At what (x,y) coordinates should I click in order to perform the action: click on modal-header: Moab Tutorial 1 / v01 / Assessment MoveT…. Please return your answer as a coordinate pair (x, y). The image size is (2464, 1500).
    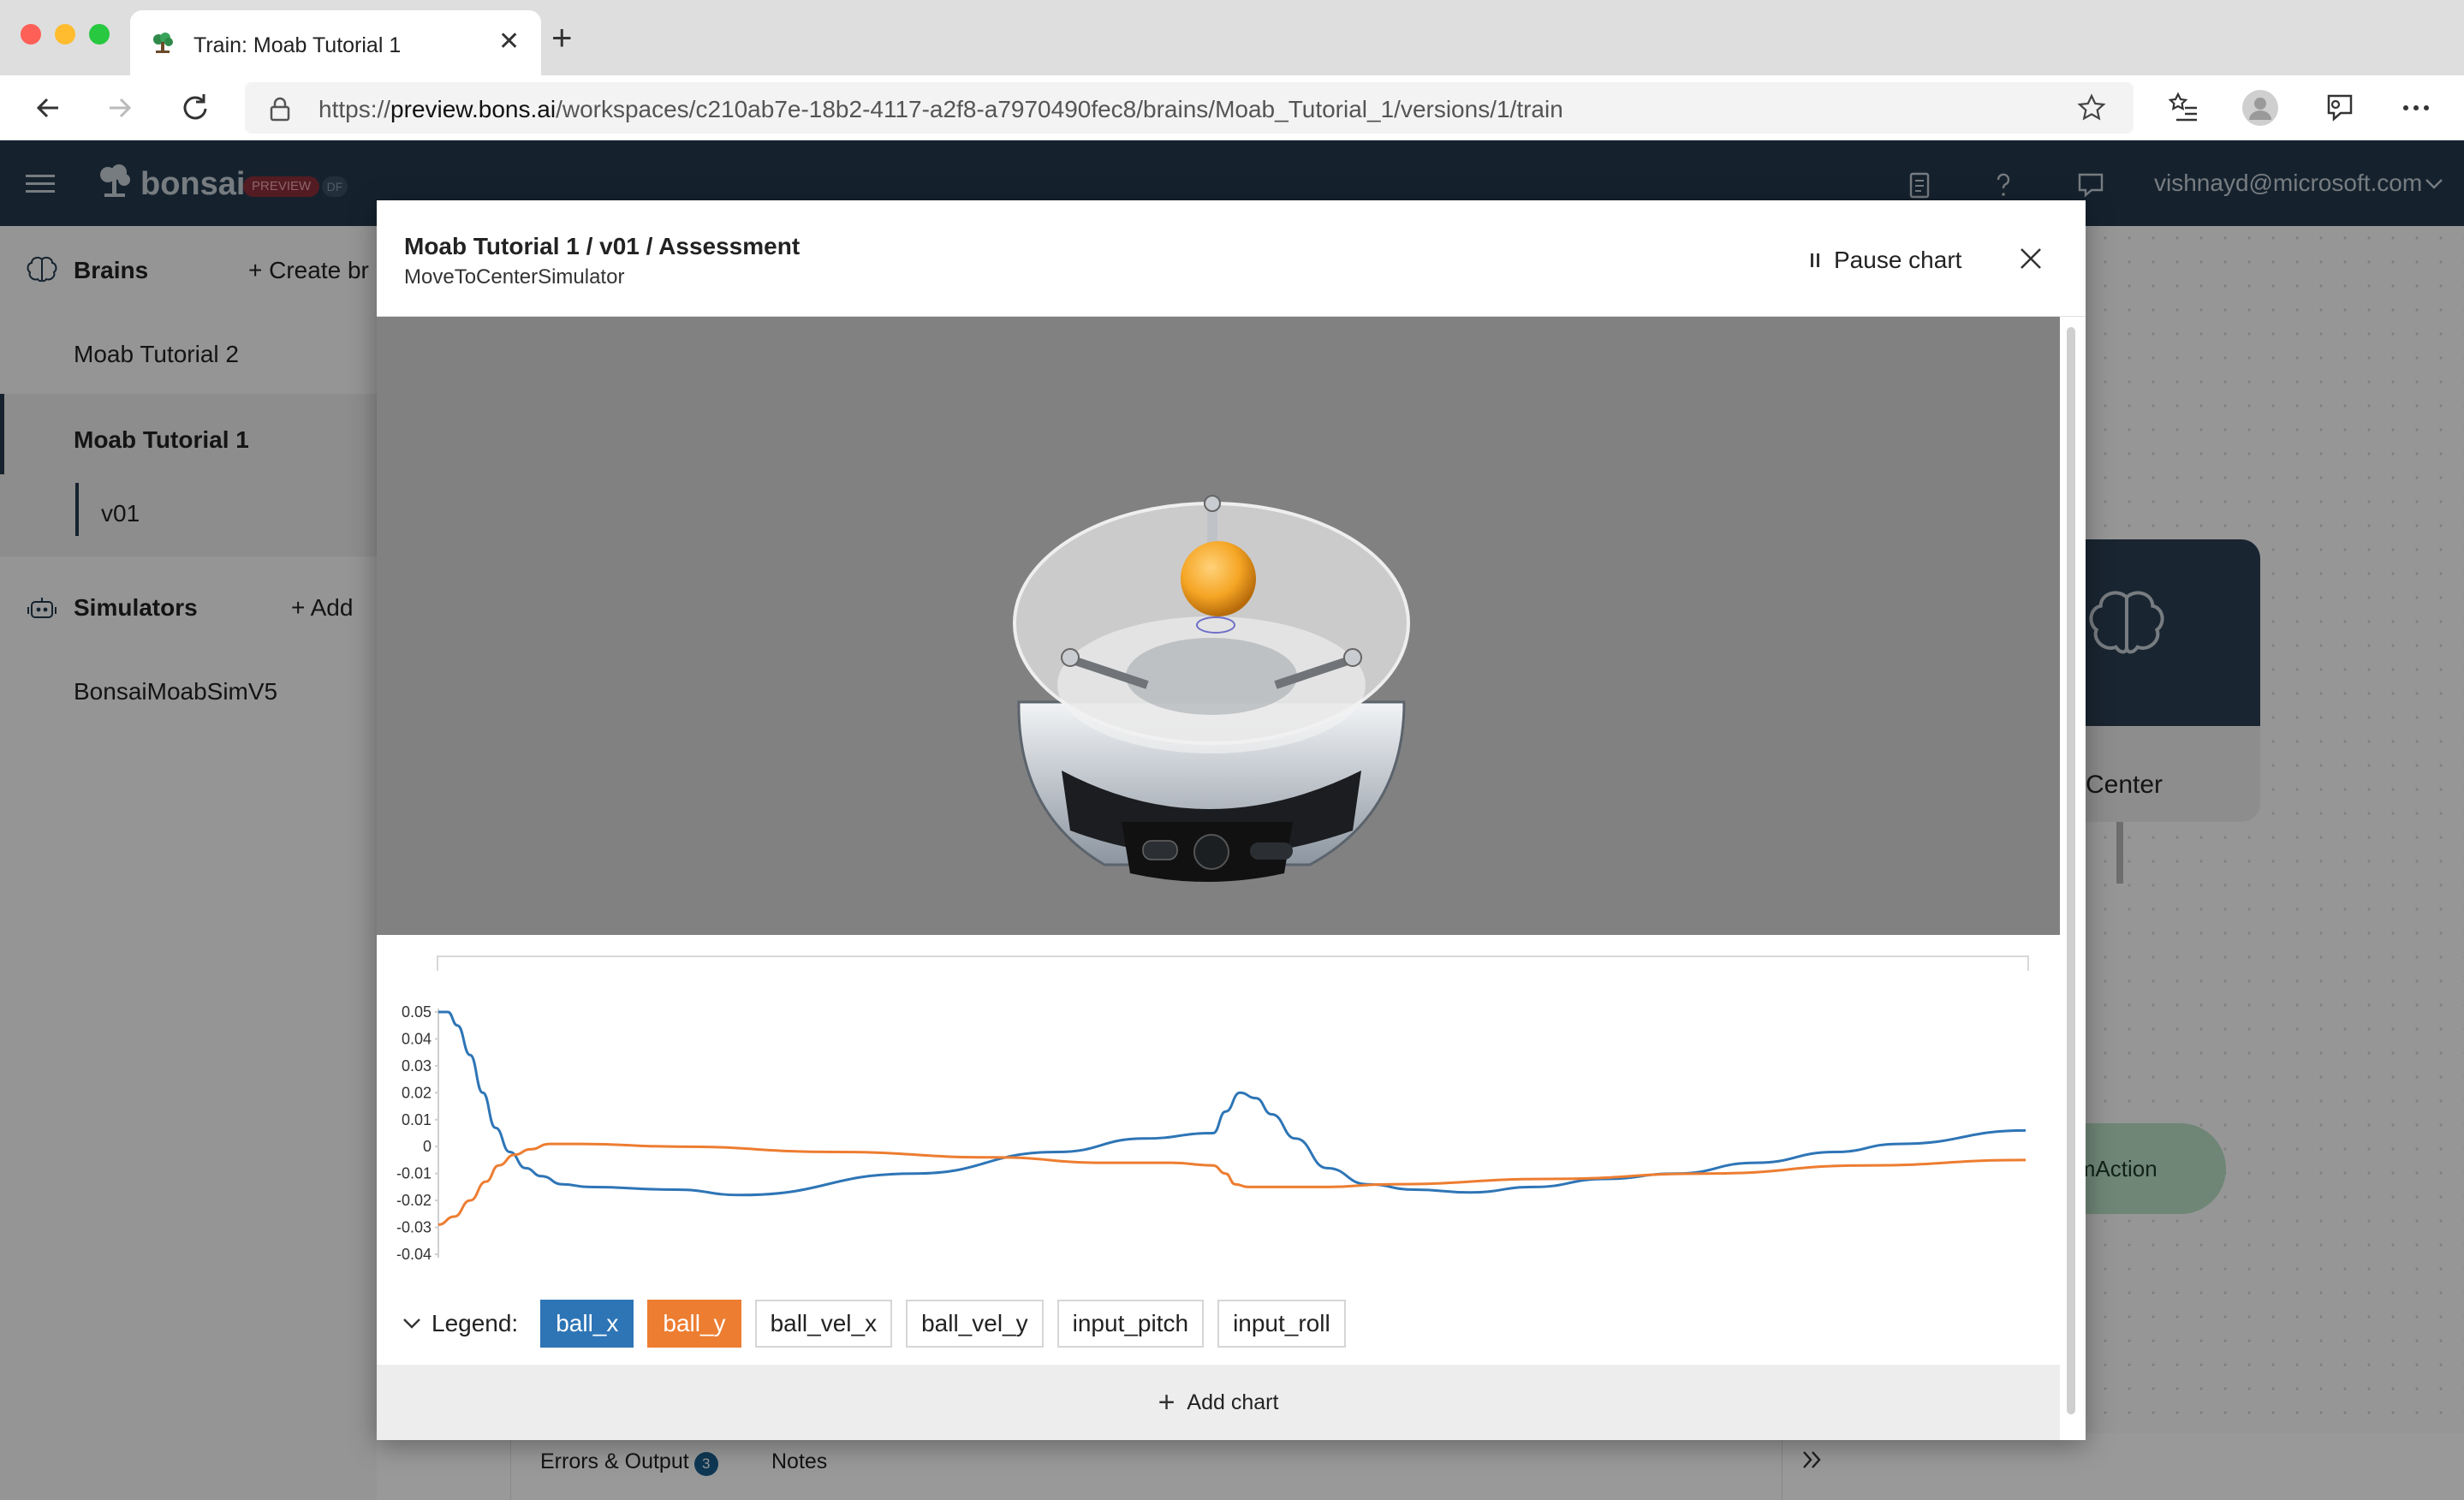
    Looking at the image, I should click on (1231, 258).